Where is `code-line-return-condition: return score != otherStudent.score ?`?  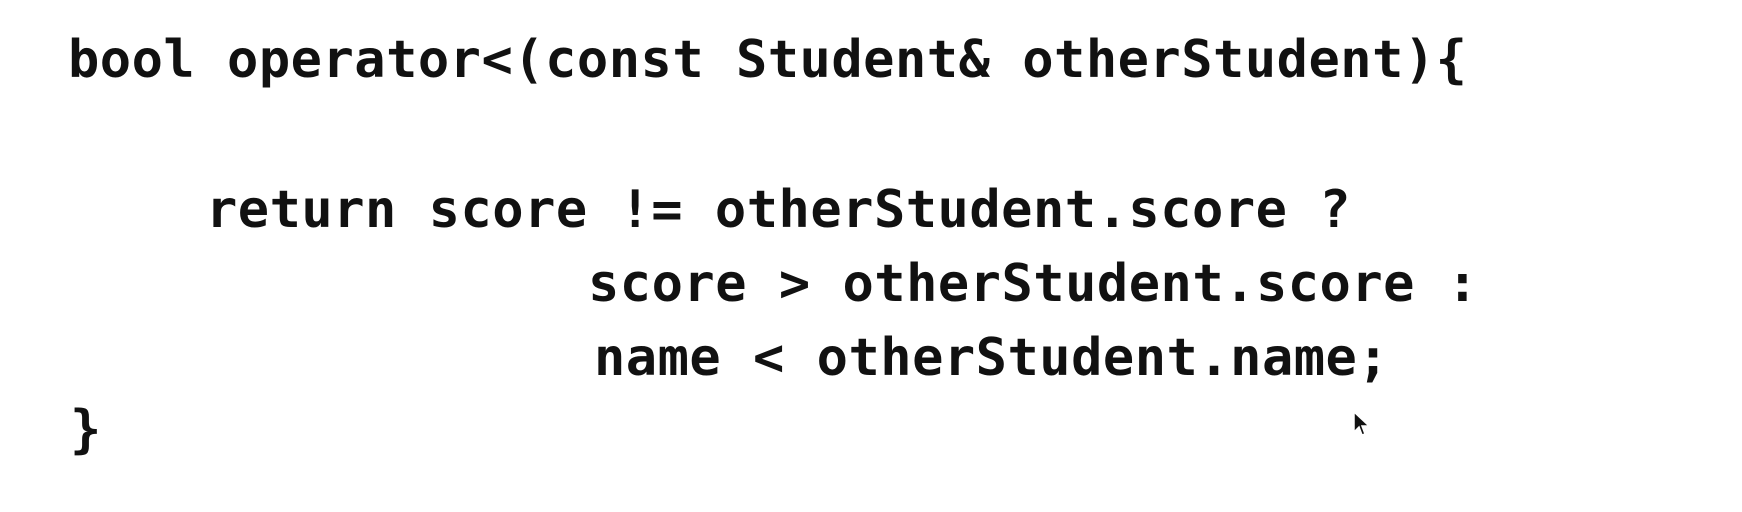 code-line-return-condition: return score != otherStudent.score ? is located at coordinates (779, 210).